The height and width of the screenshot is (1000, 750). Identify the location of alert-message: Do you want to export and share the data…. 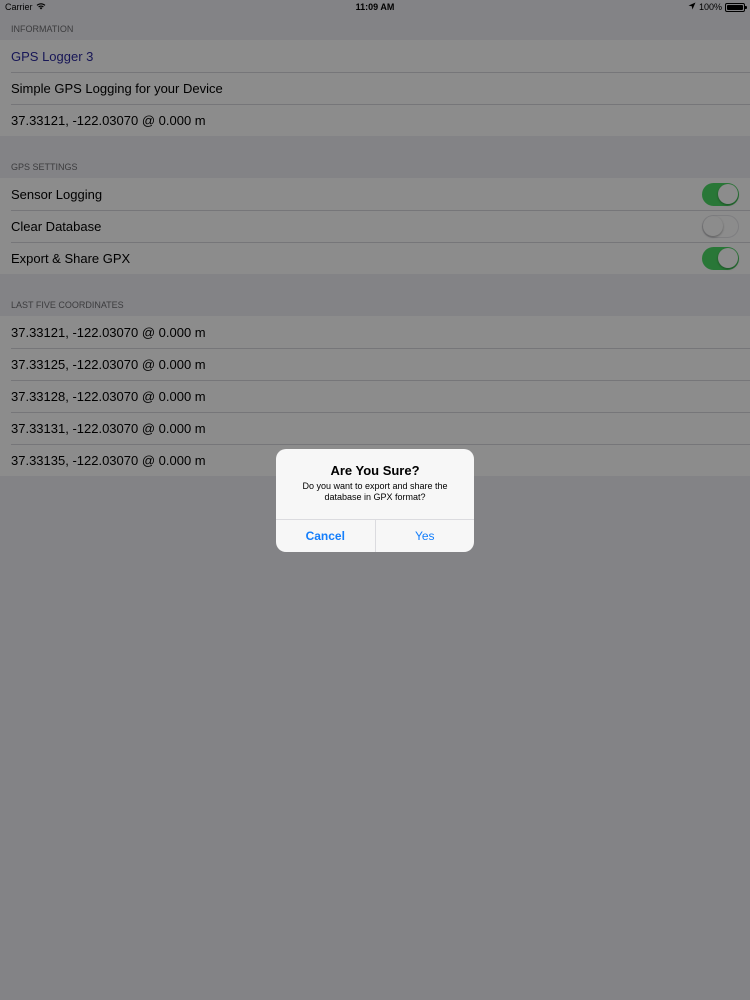
(375, 491).